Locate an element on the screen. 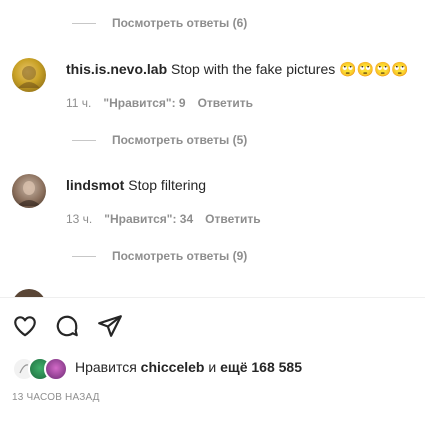 This screenshot has width=425, height=425. likes-count: ещё 168 585 is located at coordinates (261, 367).